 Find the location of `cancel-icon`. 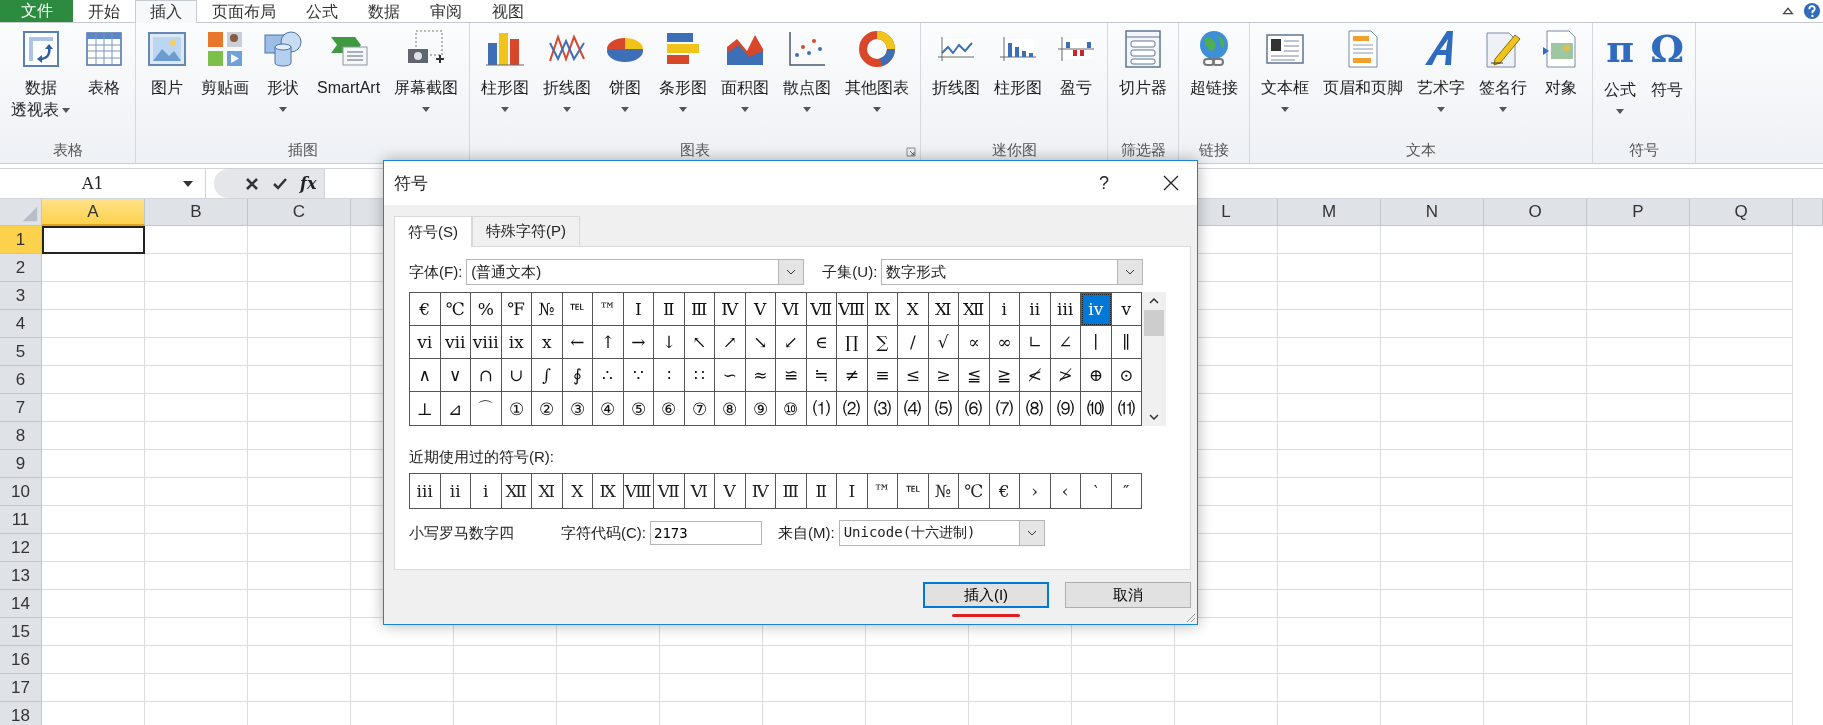

cancel-icon is located at coordinates (252, 183).